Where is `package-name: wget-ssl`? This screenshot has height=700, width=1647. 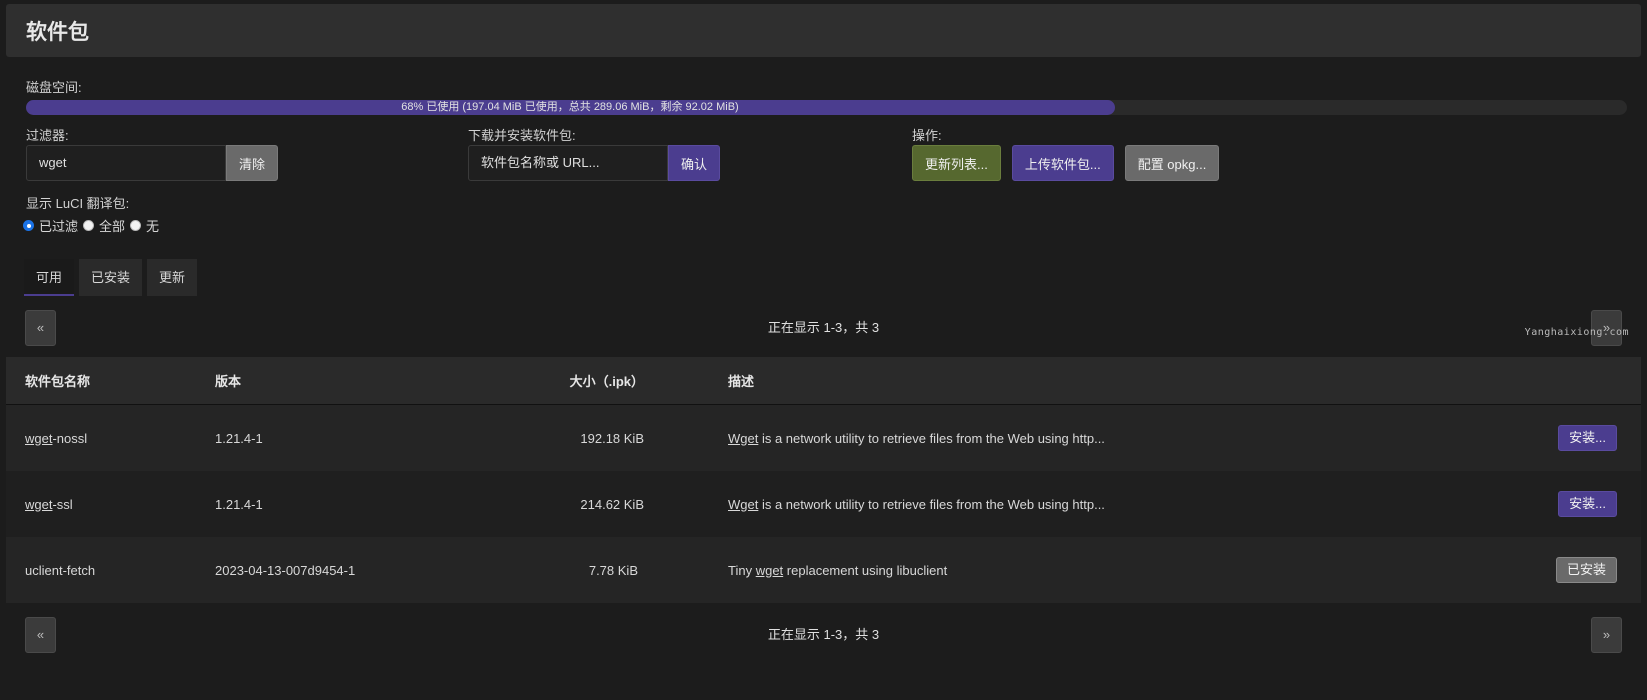 package-name: wget-ssl is located at coordinates (49, 504).